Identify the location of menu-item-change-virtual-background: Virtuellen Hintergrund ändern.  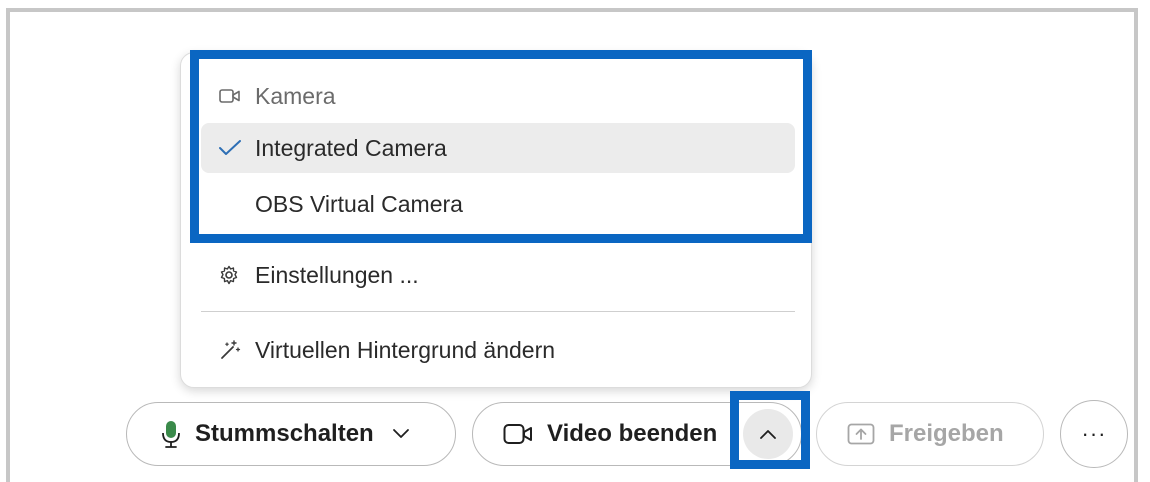
(498, 350).